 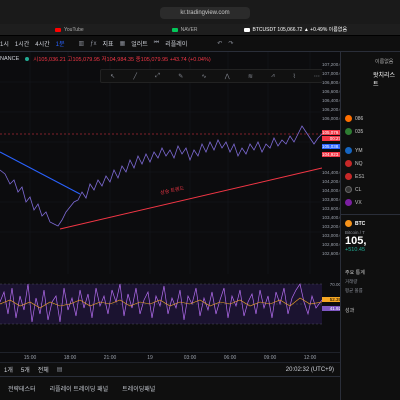 What do you see at coordinates (139, 43) in the screenshot?
I see `alert-button: 얼러트` at bounding box center [139, 43].